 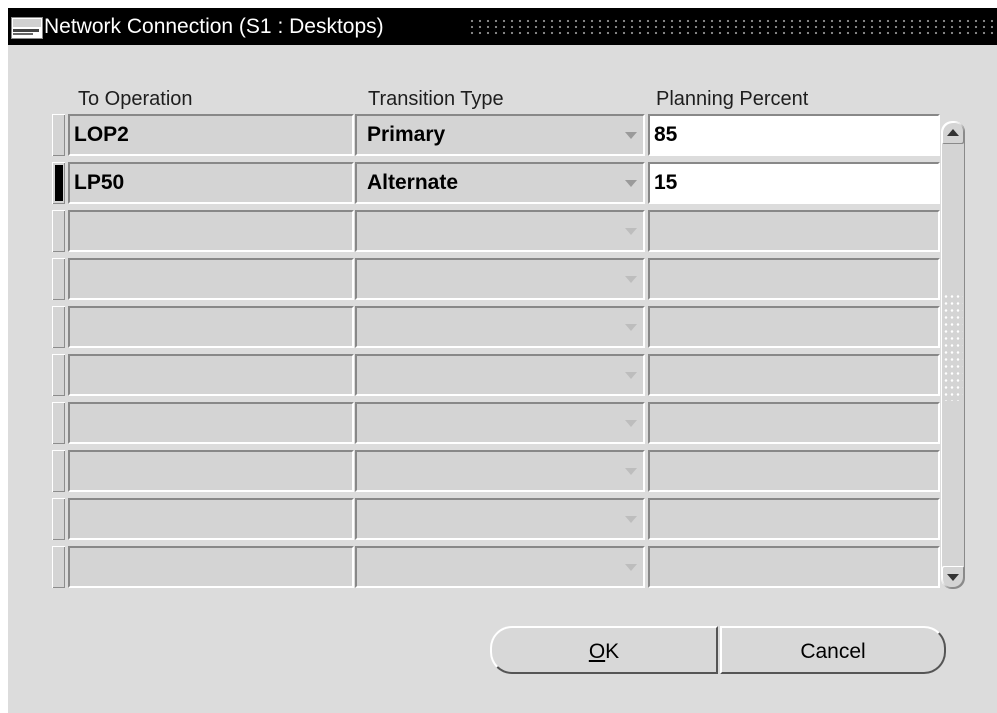 I want to click on window-titlebar: Network Connection (S1 : Desktops), so click(x=502, y=26).